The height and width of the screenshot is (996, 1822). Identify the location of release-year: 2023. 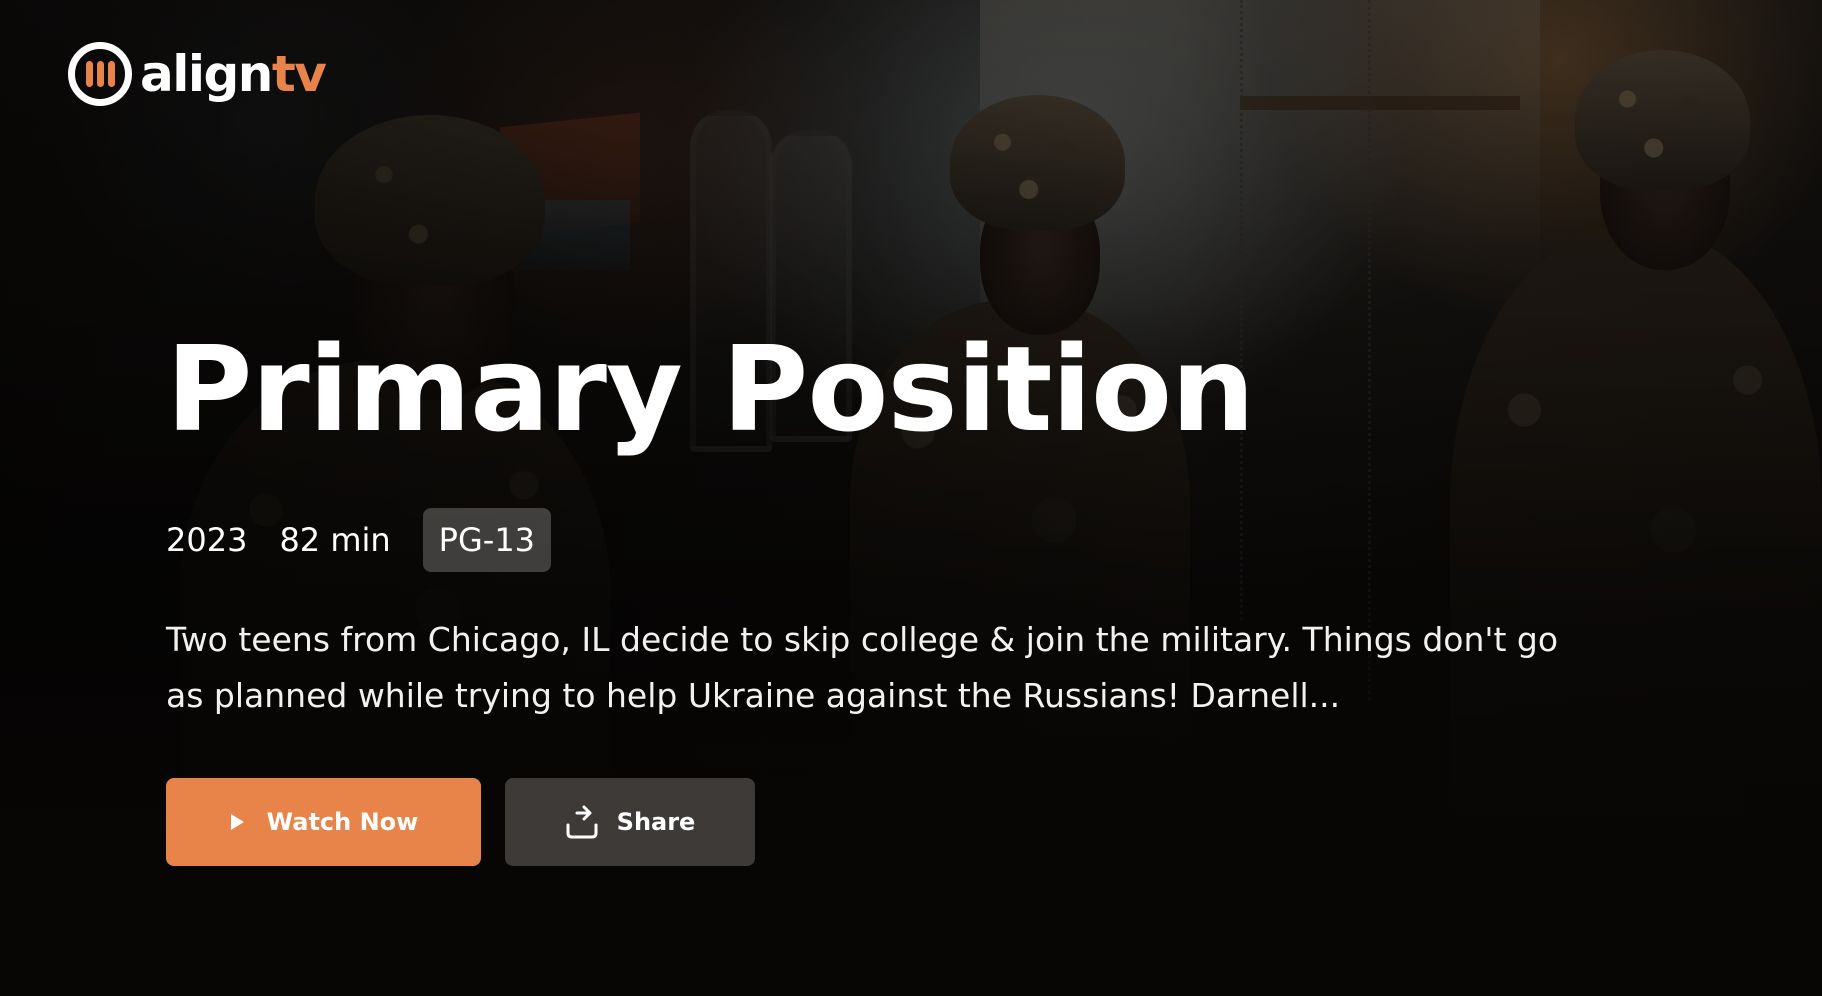
(207, 540).